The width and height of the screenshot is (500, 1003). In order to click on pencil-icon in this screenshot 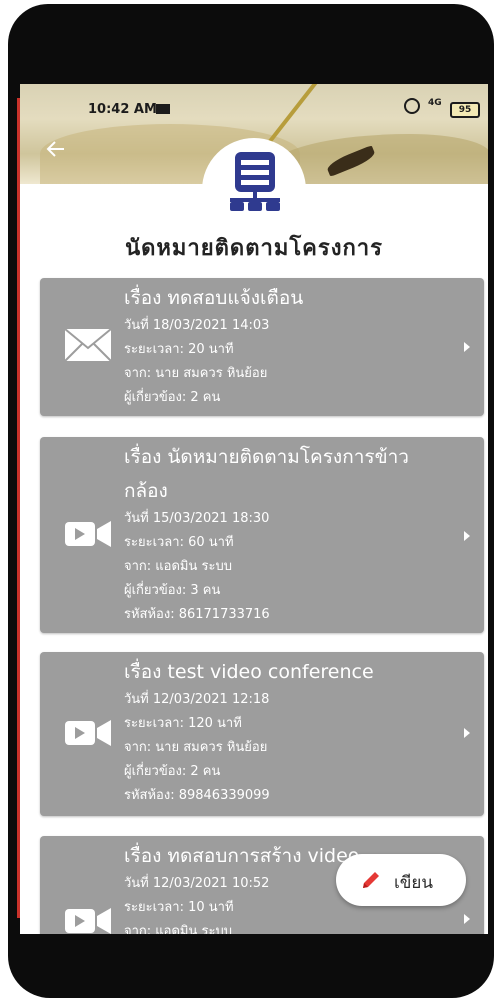, I will do `click(371, 880)`.